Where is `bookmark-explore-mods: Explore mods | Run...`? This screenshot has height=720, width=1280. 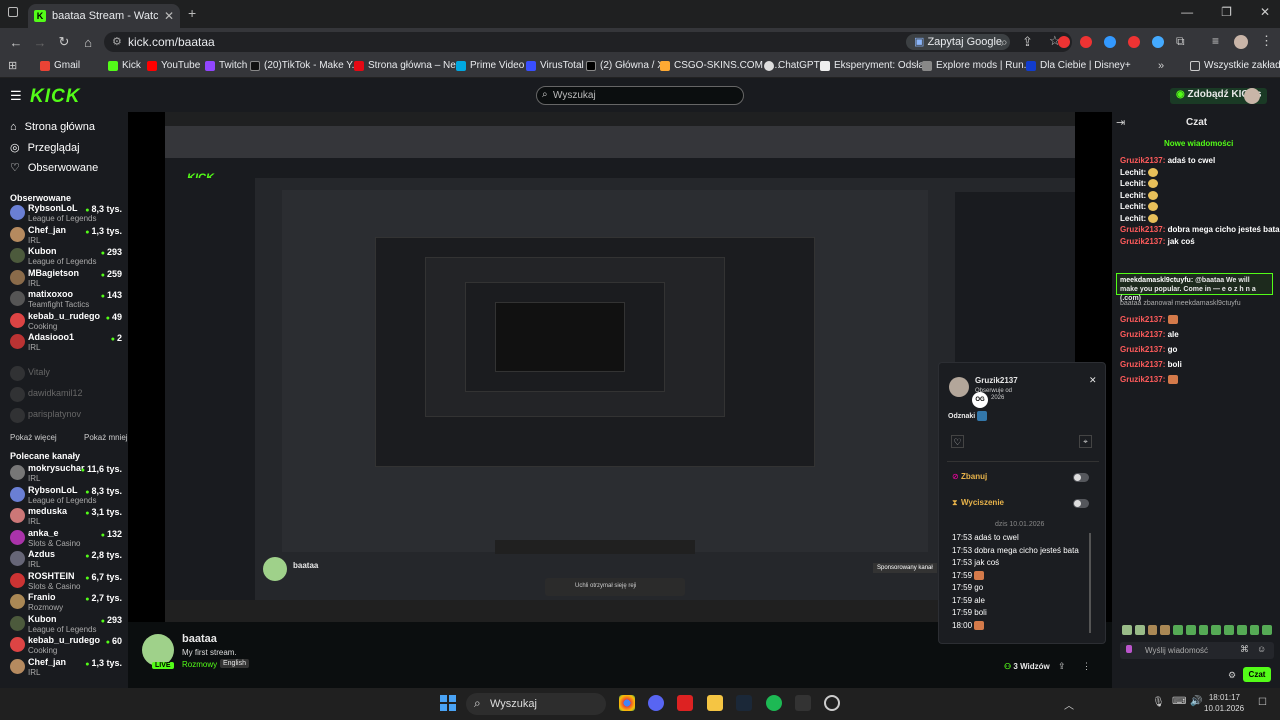
bookmark-explore-mods: Explore mods | Run... is located at coordinates (977, 65).